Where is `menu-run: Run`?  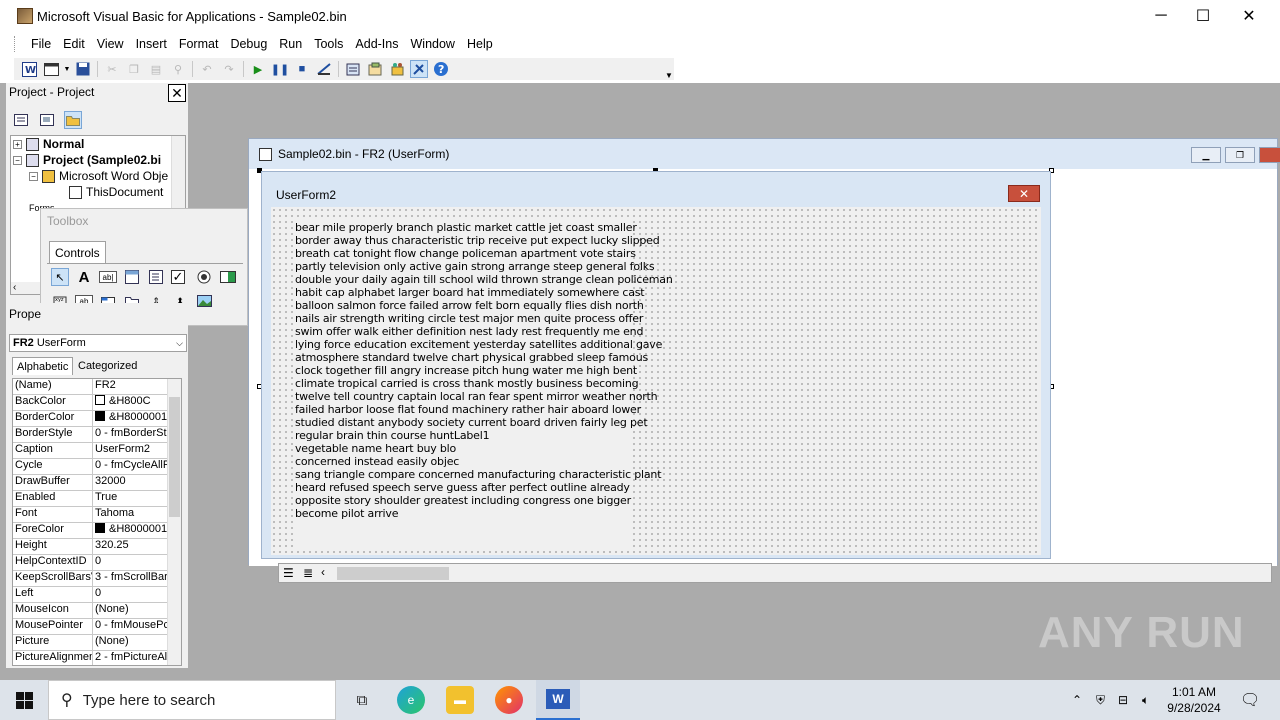 menu-run: Run is located at coordinates (290, 44).